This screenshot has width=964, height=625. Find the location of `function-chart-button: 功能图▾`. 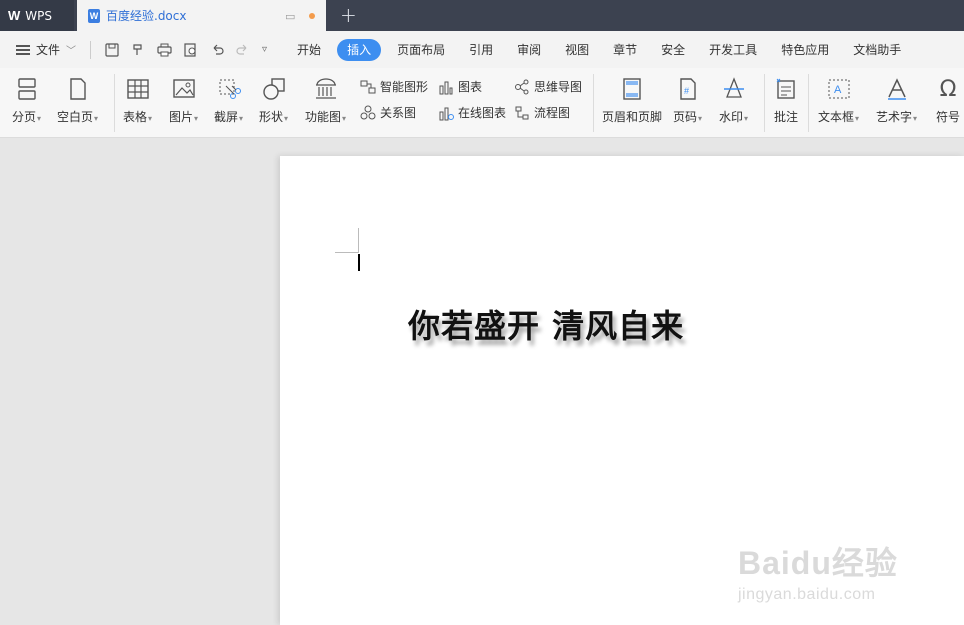

function-chart-button: 功能图▾ is located at coordinates (325, 100).